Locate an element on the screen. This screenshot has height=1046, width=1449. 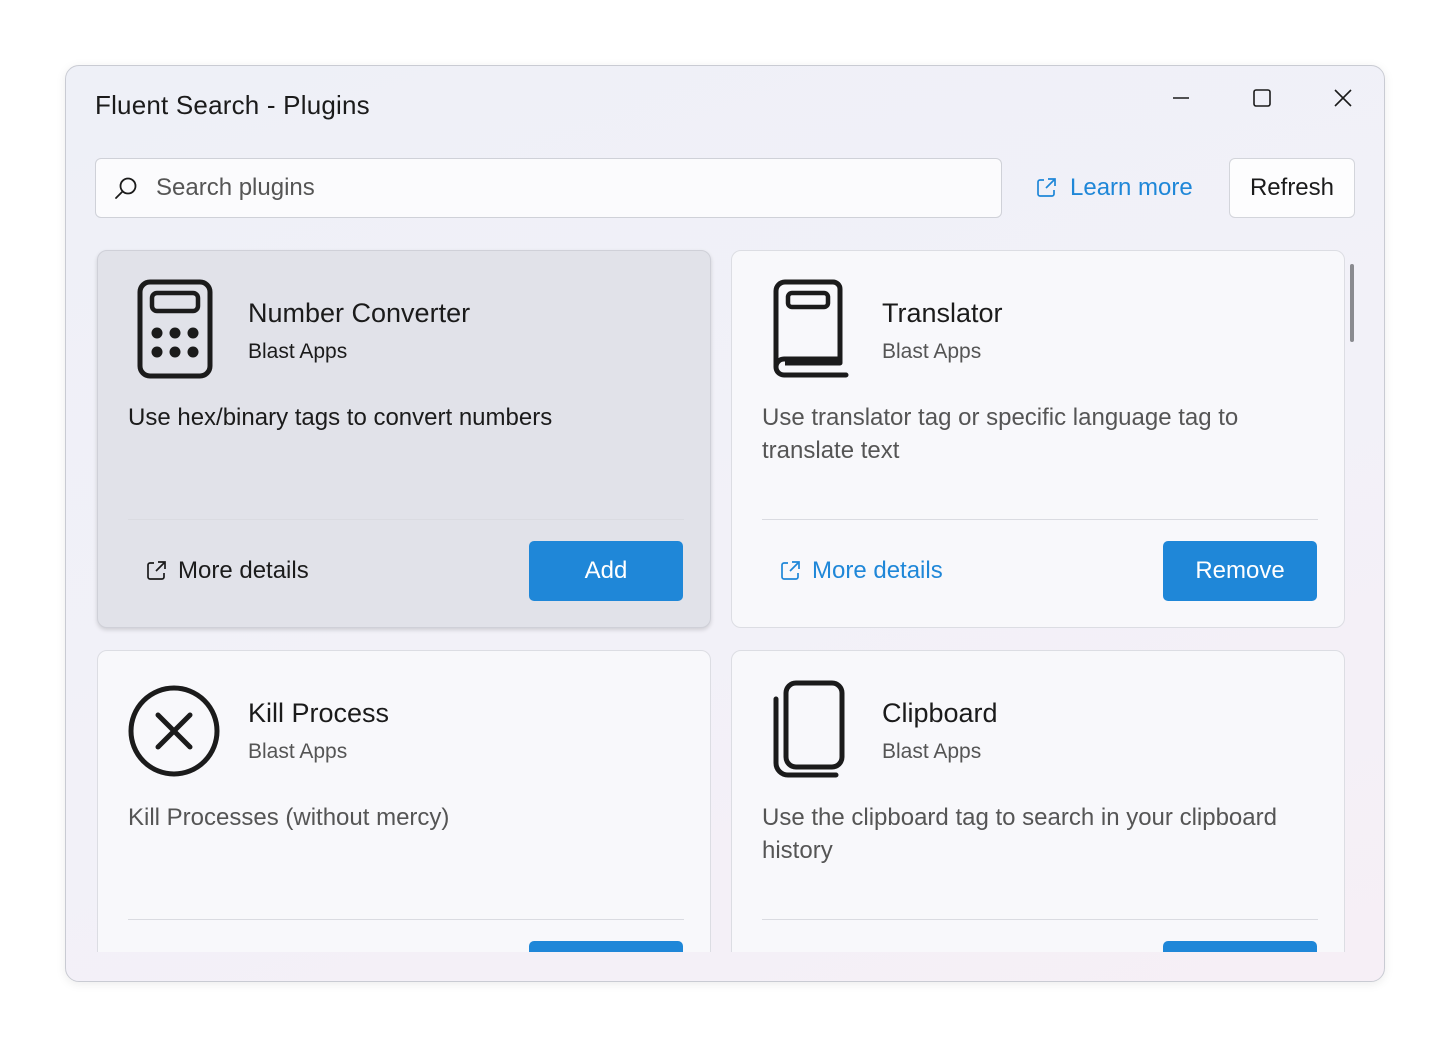
close-icon is located at coordinates (1343, 98).